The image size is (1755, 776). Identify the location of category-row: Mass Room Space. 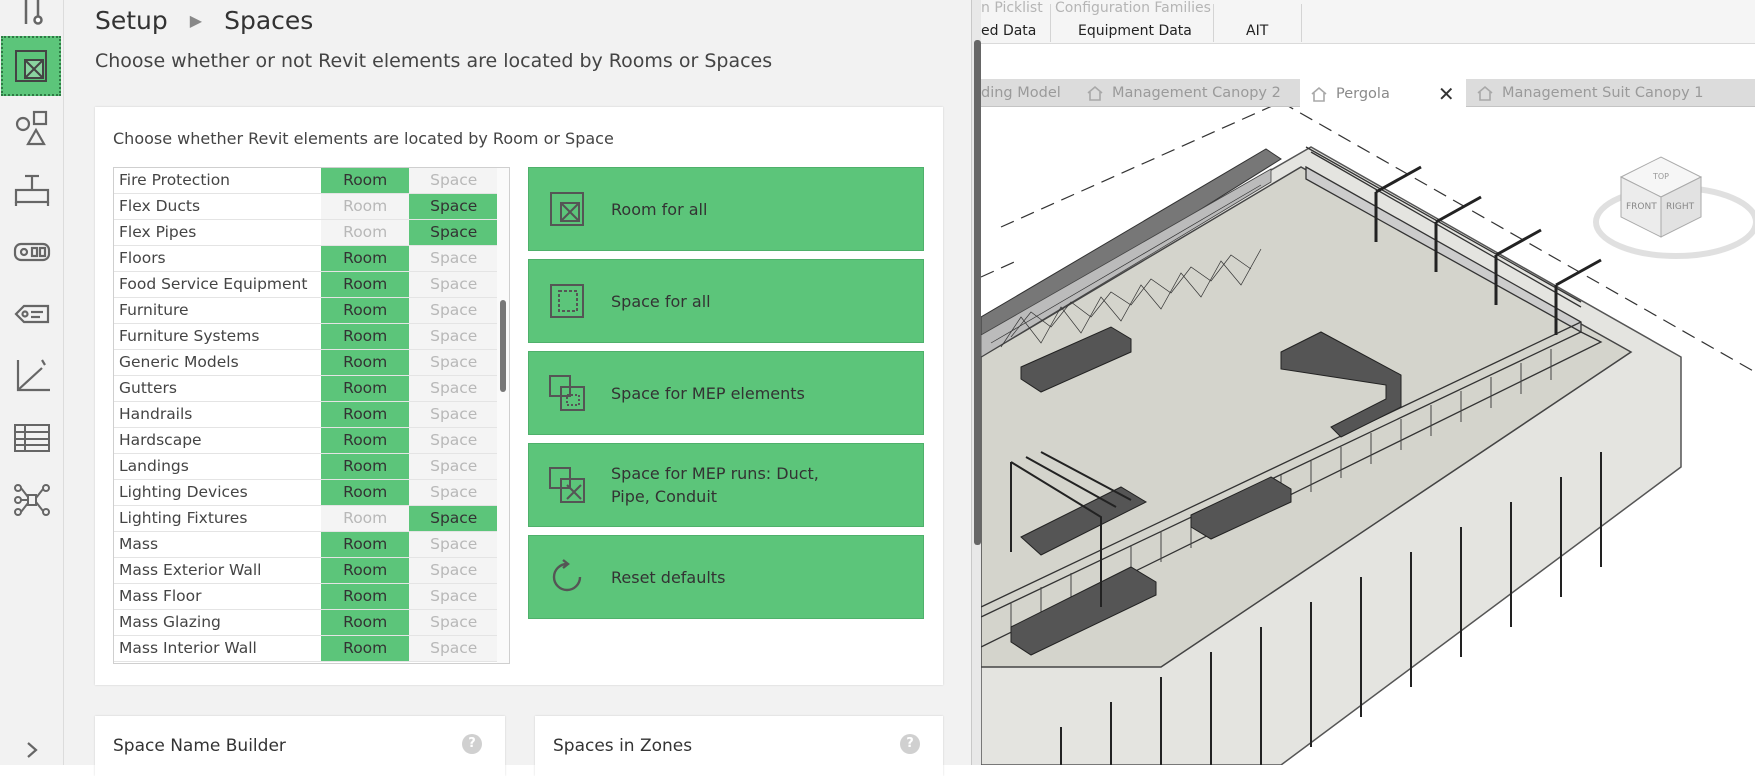
(306, 545).